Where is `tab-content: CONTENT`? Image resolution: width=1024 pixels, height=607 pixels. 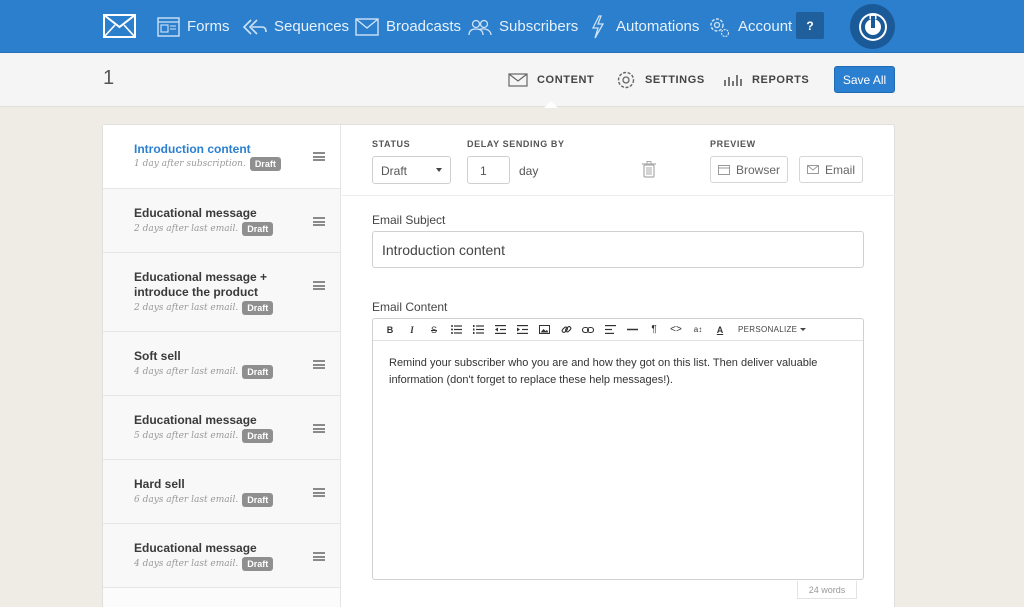
tab-content: CONTENT is located at coordinates (551, 80).